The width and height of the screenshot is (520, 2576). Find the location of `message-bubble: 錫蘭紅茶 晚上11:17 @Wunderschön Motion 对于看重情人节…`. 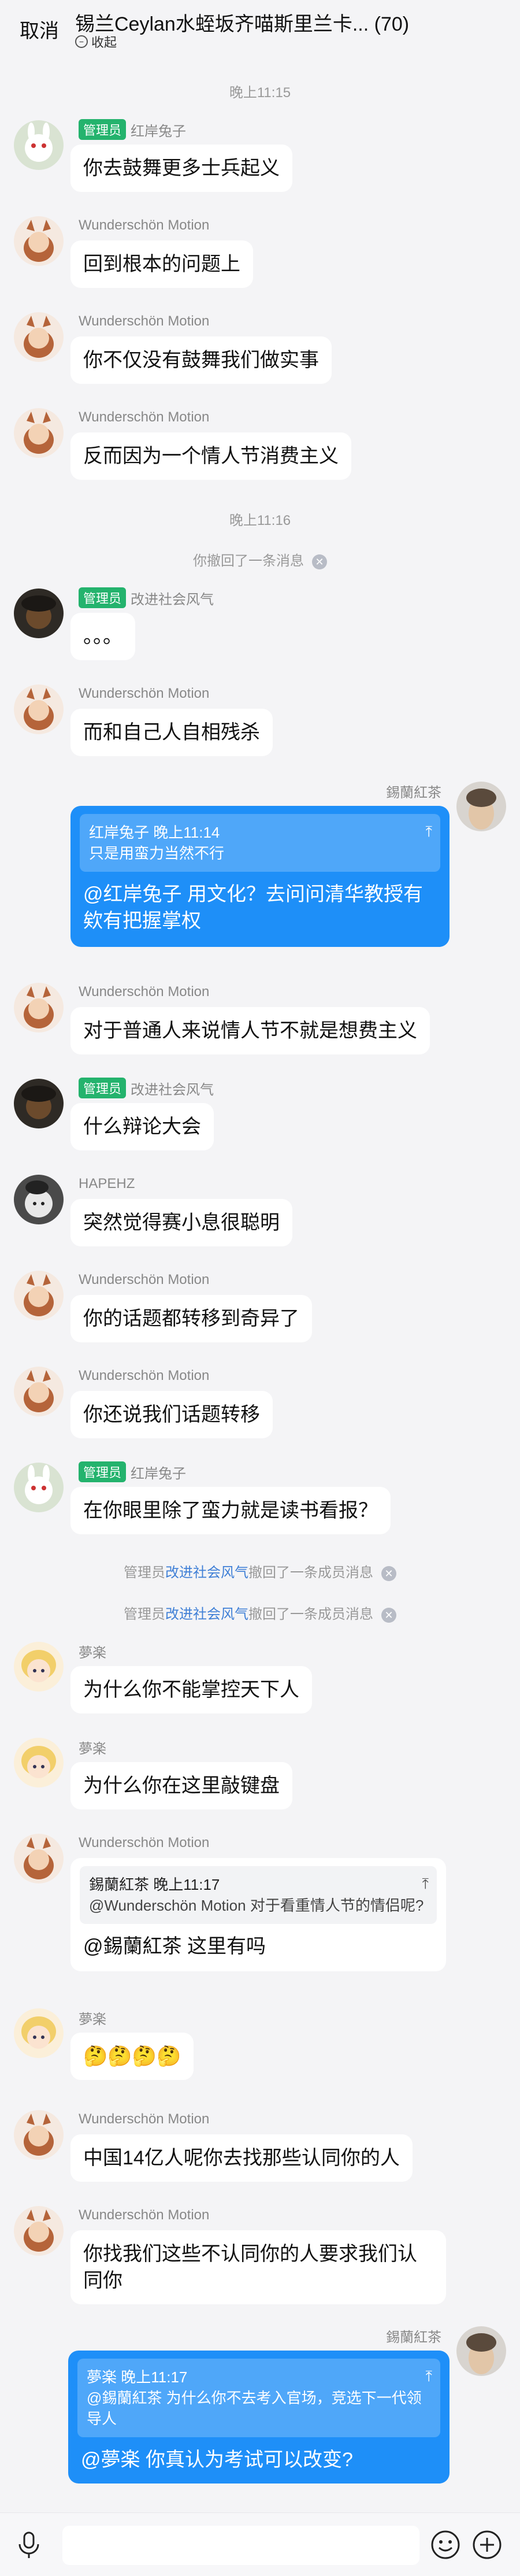

message-bubble: 錫蘭紅茶 晚上11:17 @Wunderschön Motion 对于看重情人节… is located at coordinates (258, 1915).